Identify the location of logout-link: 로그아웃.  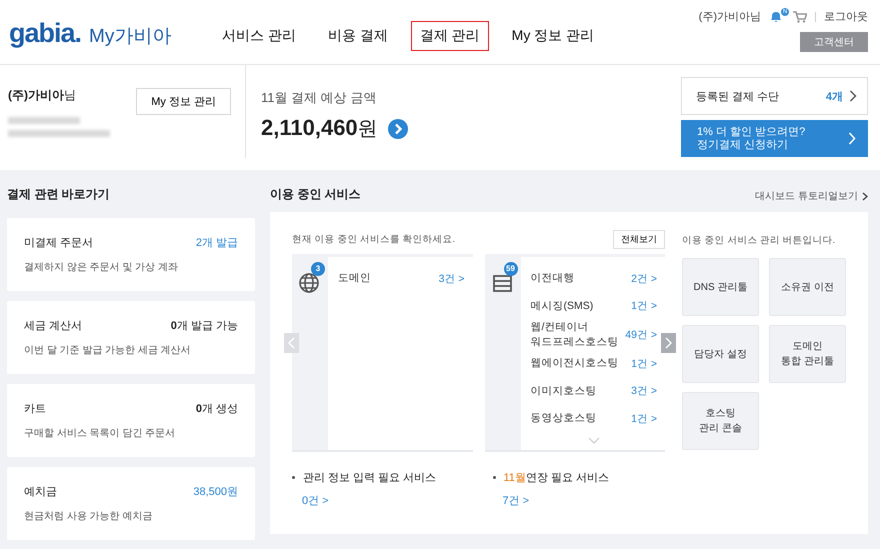
(846, 16).